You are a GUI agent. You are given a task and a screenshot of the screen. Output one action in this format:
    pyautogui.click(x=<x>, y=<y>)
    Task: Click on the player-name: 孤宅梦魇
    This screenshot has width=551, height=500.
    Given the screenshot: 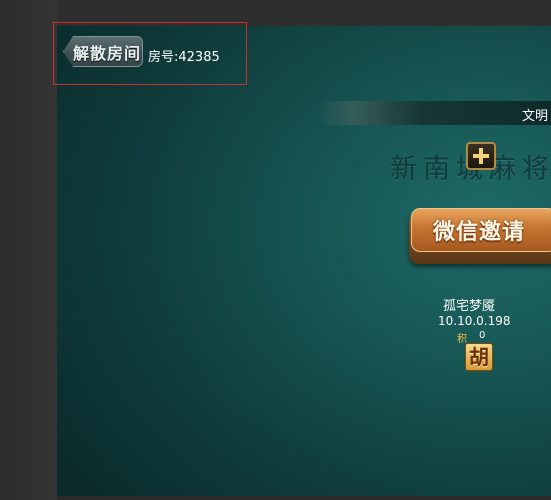 What is the action you would take?
    pyautogui.click(x=469, y=306)
    